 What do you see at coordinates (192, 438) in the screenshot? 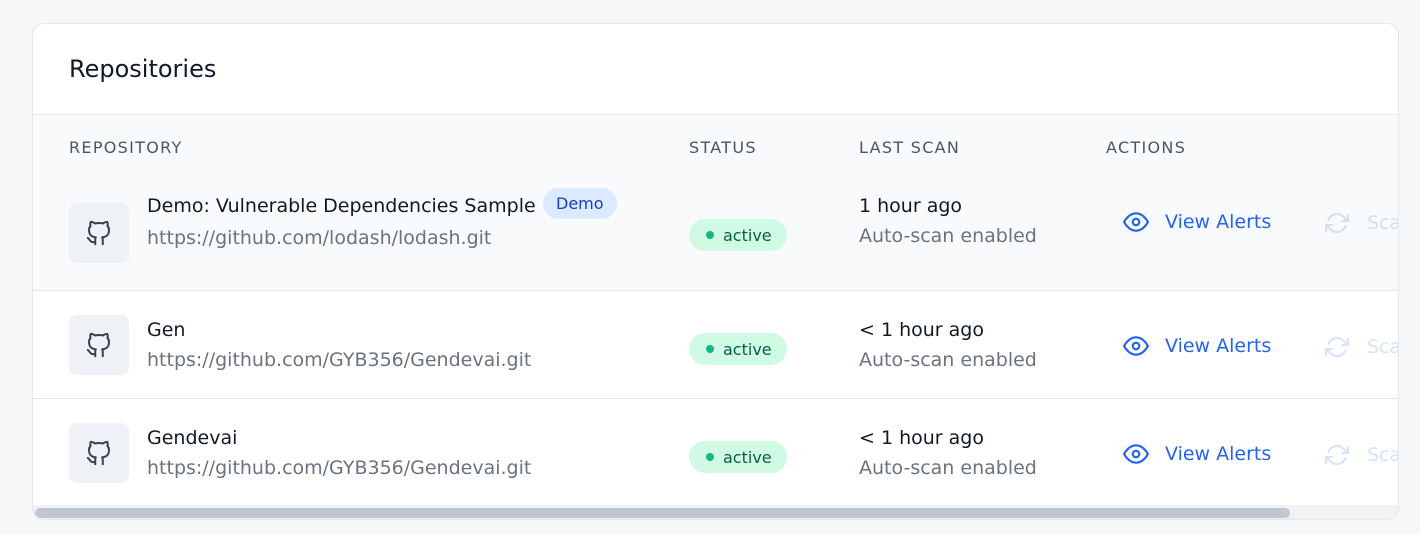
I see `repo-name: Gendevai` at bounding box center [192, 438].